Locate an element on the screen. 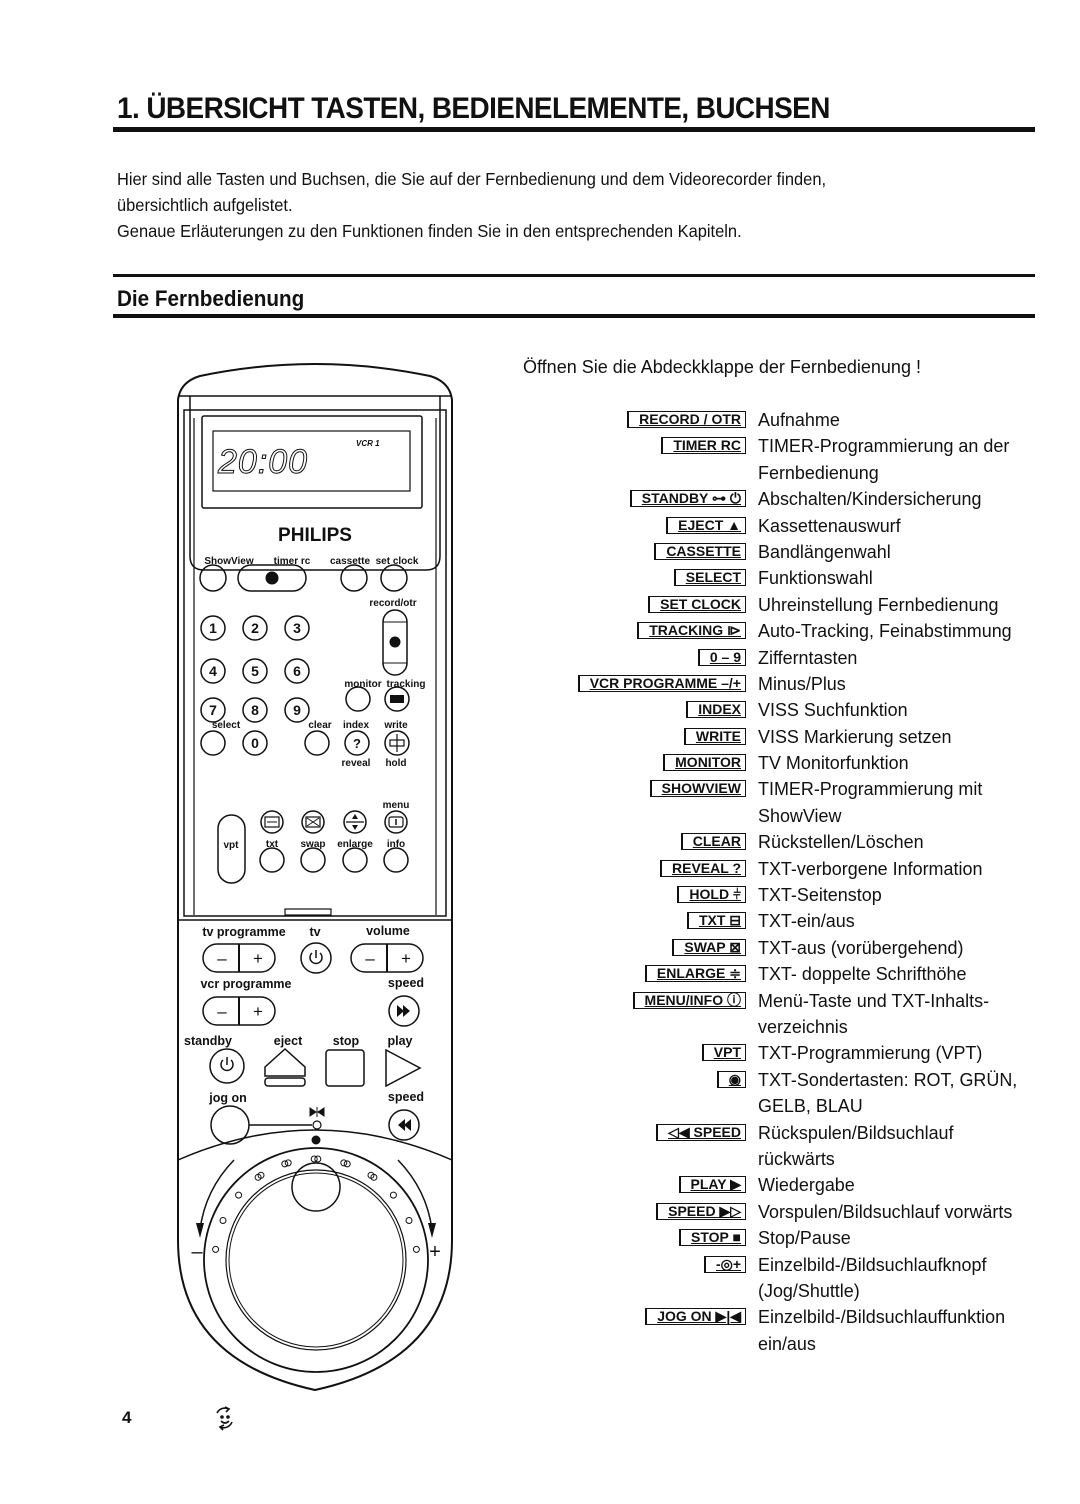 The height and width of the screenshot is (1504, 1080). key-label-box: PLAY ▶ is located at coordinates (712, 1185).